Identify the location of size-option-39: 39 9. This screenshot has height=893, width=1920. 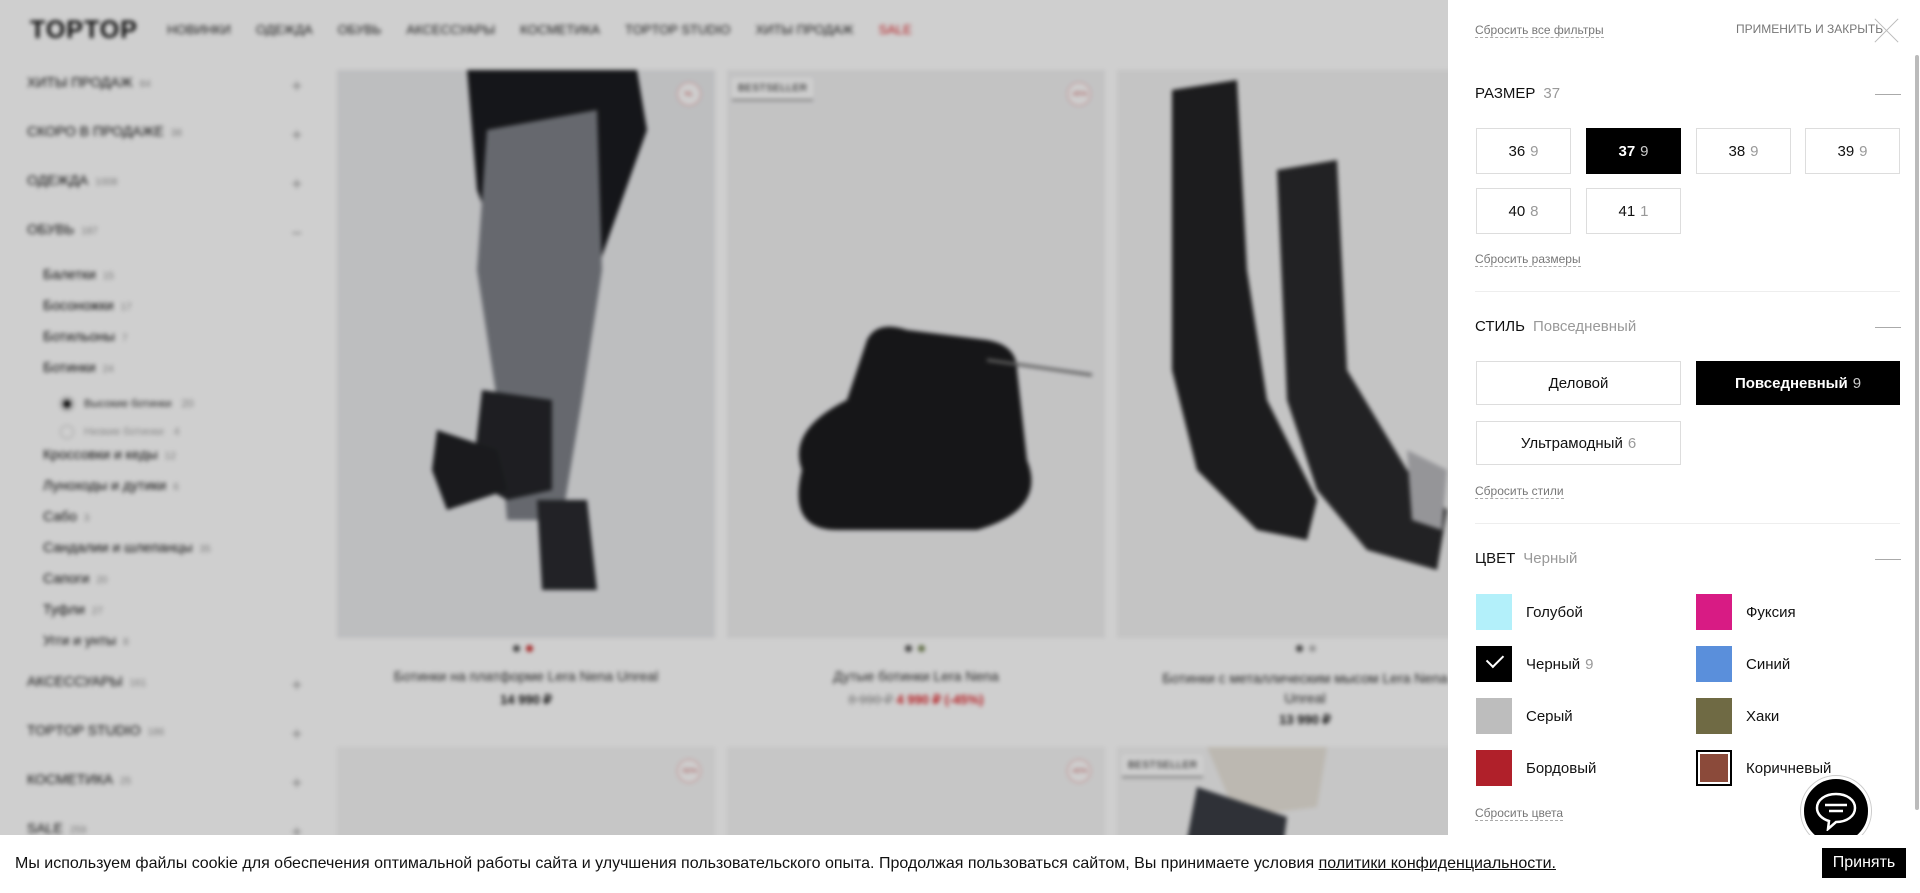
(1852, 151).